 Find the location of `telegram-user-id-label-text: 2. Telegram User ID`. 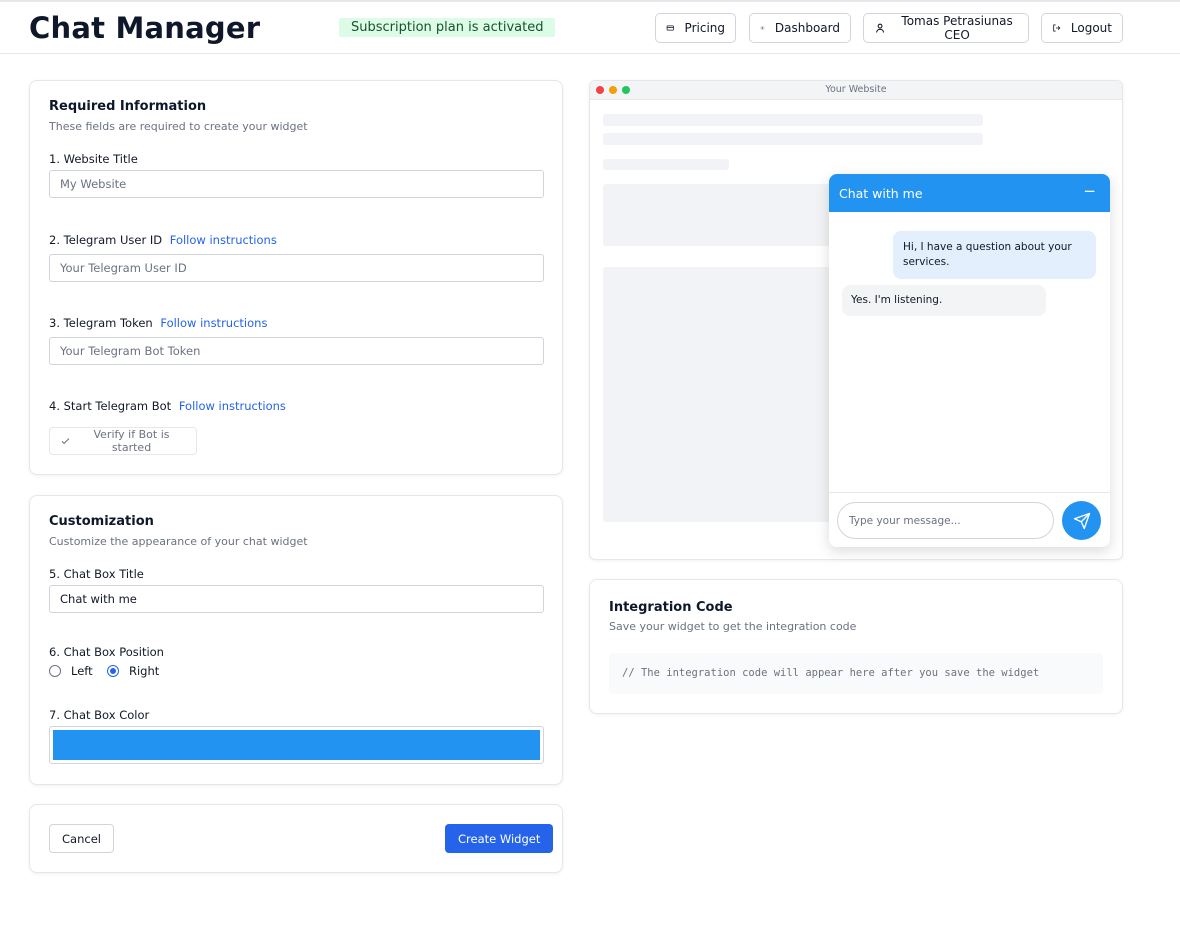

telegram-user-id-label-text: 2. Telegram User ID is located at coordinates (106, 240).